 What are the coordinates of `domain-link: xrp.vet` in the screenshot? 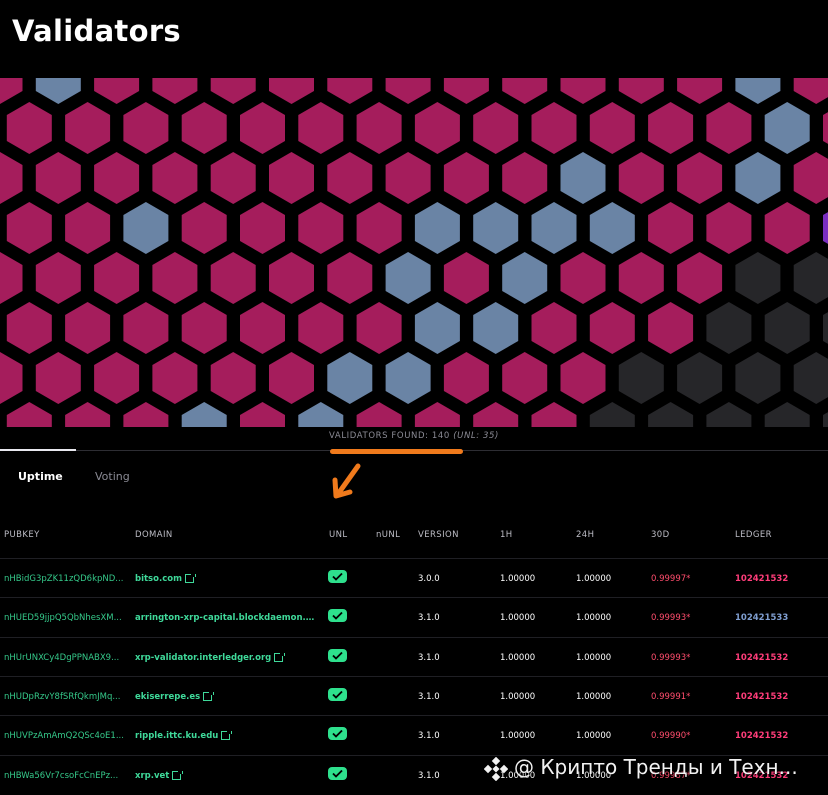 It's located at (225, 775).